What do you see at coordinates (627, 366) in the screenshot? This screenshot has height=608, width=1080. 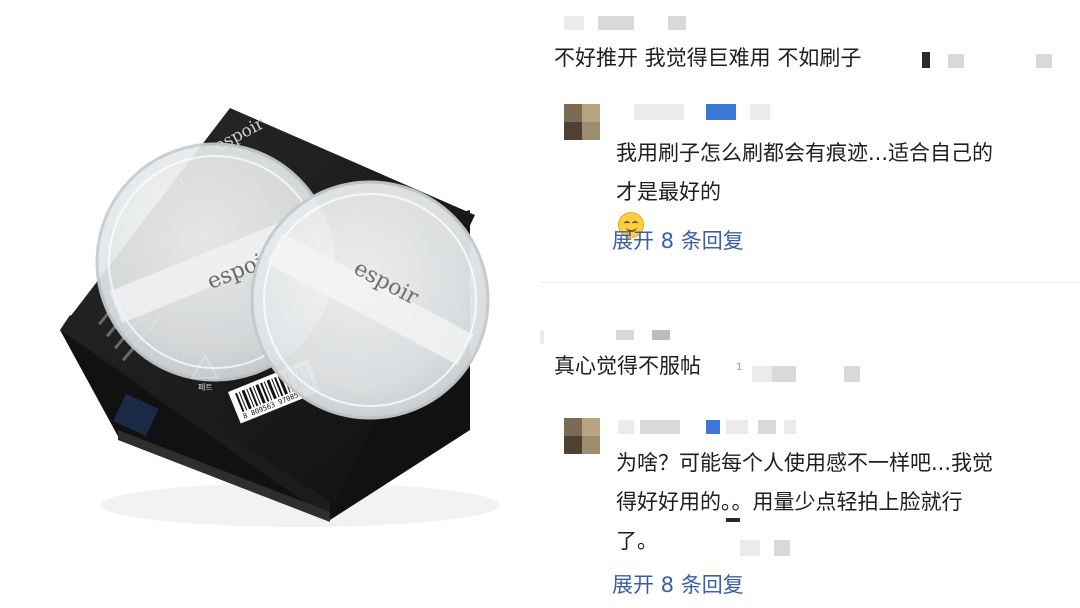 I see `comment-text: 真心觉得不服帖` at bounding box center [627, 366].